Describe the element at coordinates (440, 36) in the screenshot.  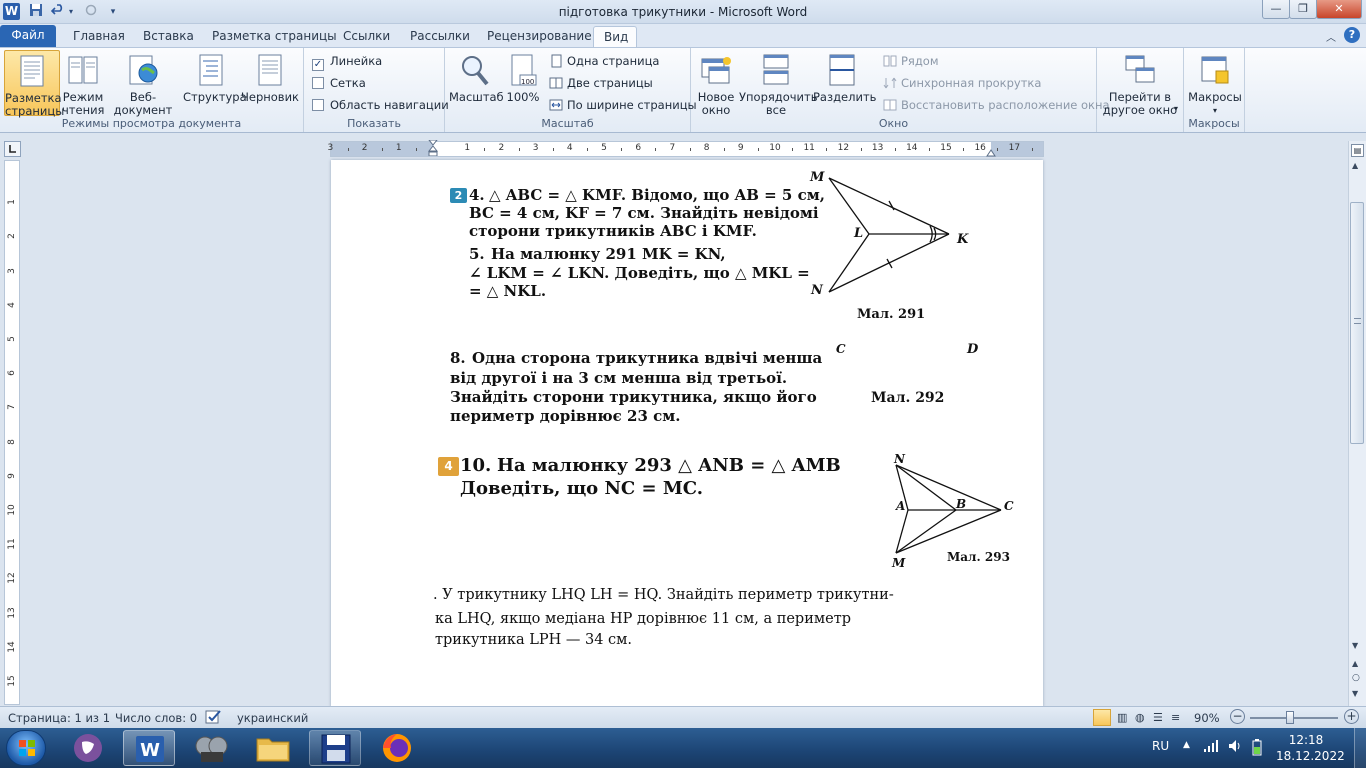
I see `tab-mailings: Рассылки` at that location.